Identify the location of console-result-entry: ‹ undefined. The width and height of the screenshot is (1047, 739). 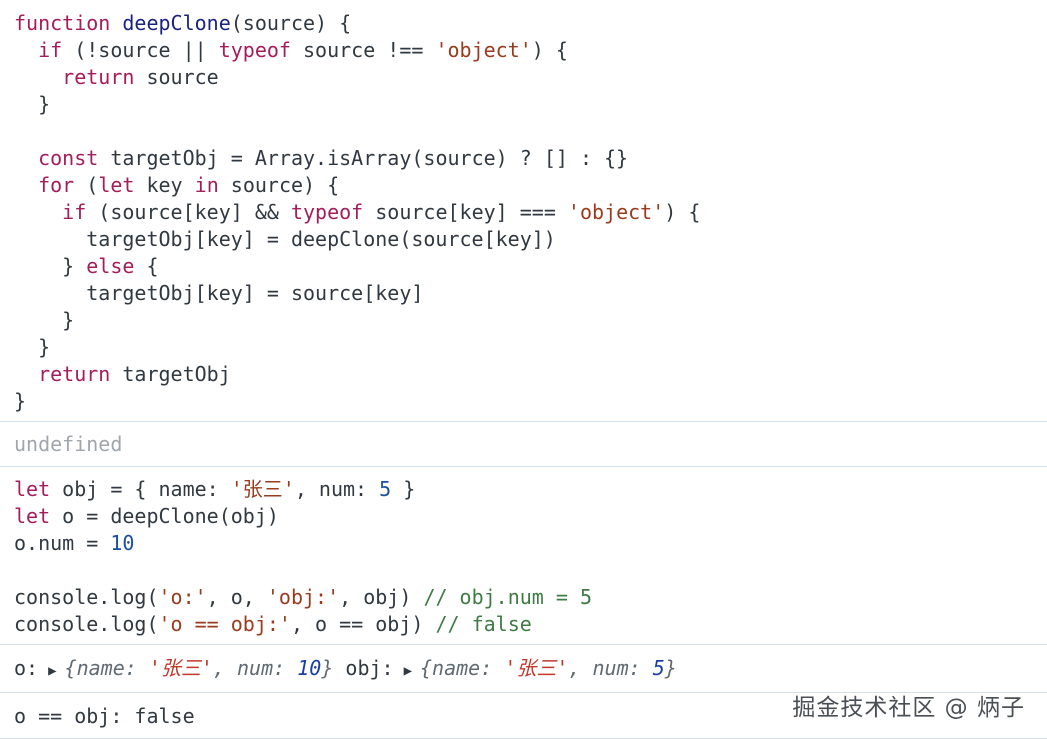
(523, 444).